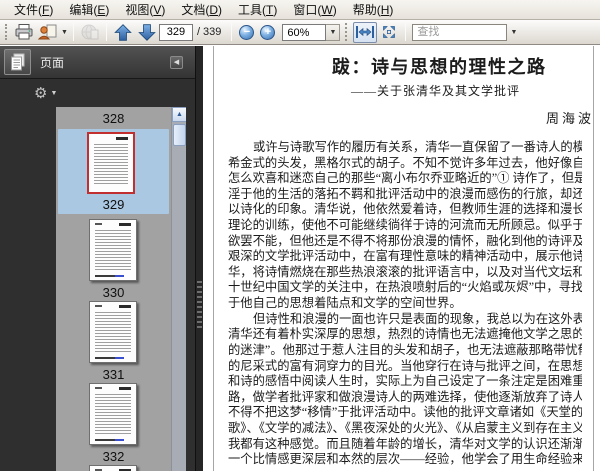  What do you see at coordinates (179, 135) in the screenshot?
I see `scrollbar-thumb` at bounding box center [179, 135].